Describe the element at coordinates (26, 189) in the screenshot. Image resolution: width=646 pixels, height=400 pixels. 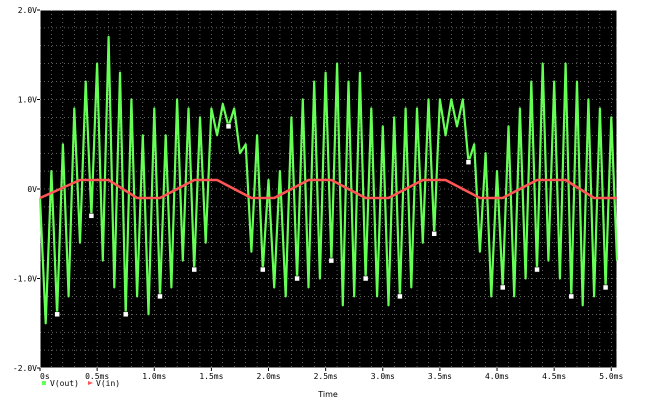
I see `y-axis-ticks: -2.0V -1.0V 0V 1.0V 2.0V` at that location.